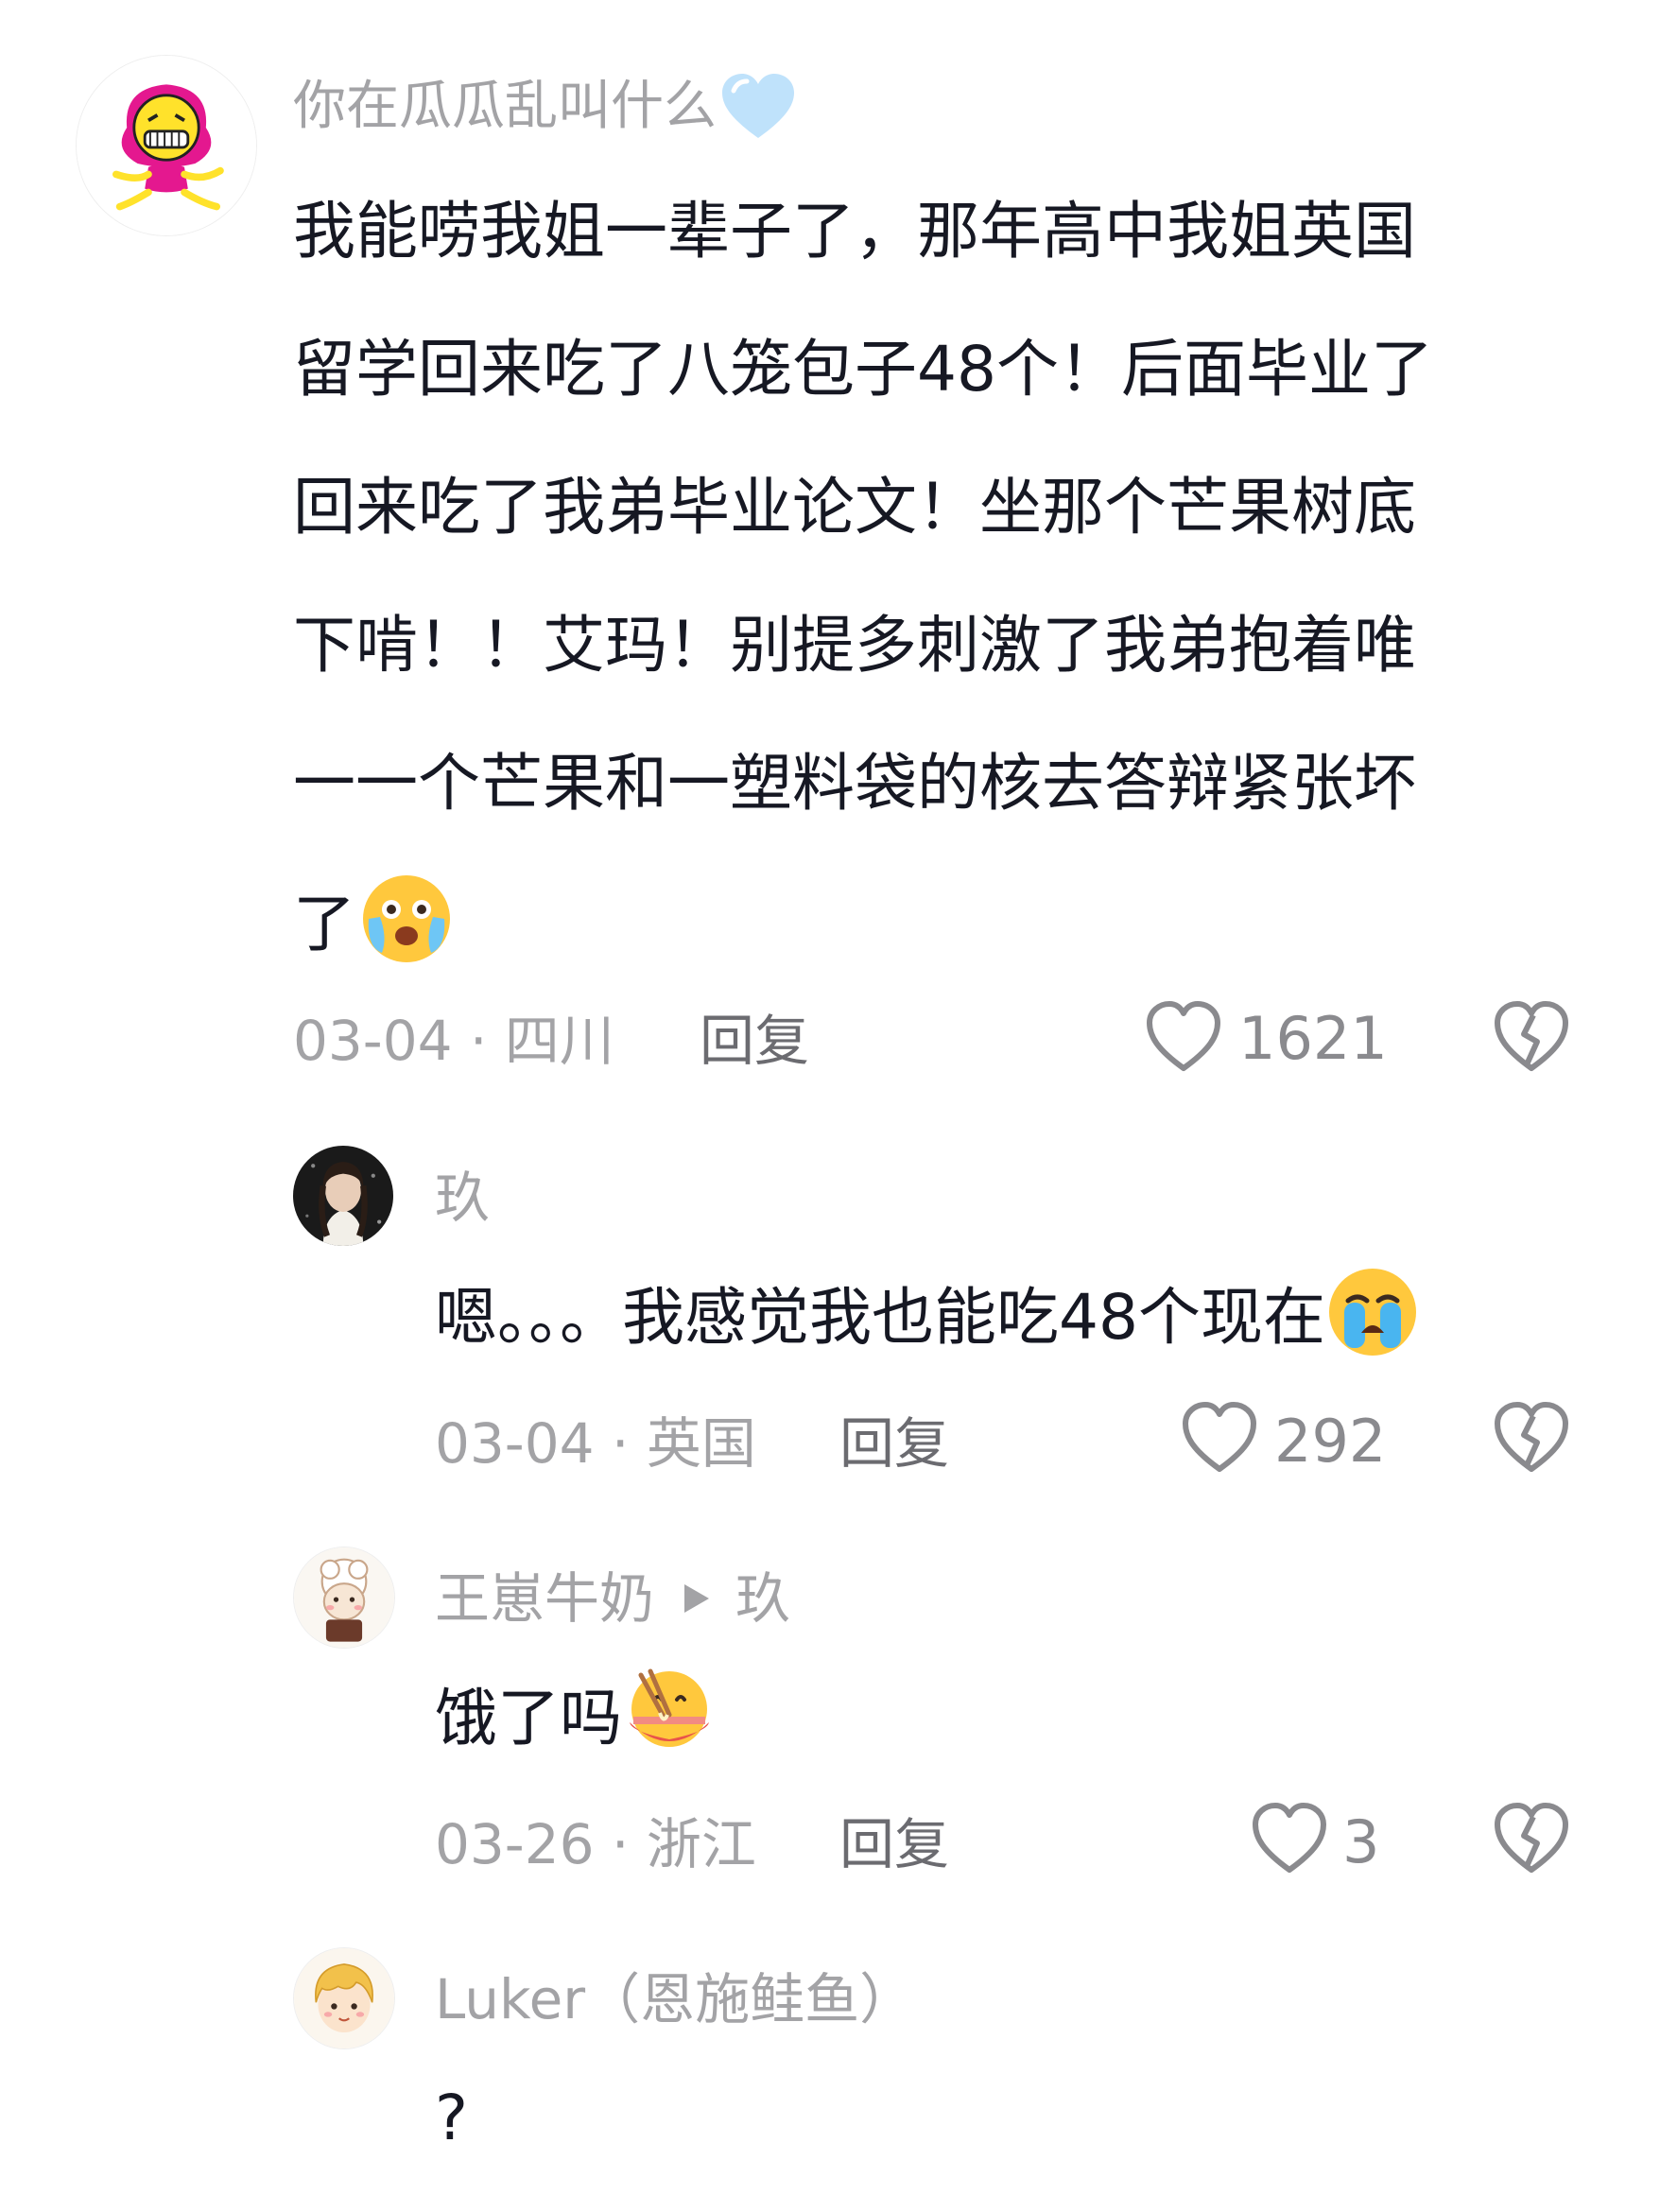 This screenshot has width=1660, height=2212. Describe the element at coordinates (755, 1040) in the screenshot. I see `reply-button-1: 回复` at that location.